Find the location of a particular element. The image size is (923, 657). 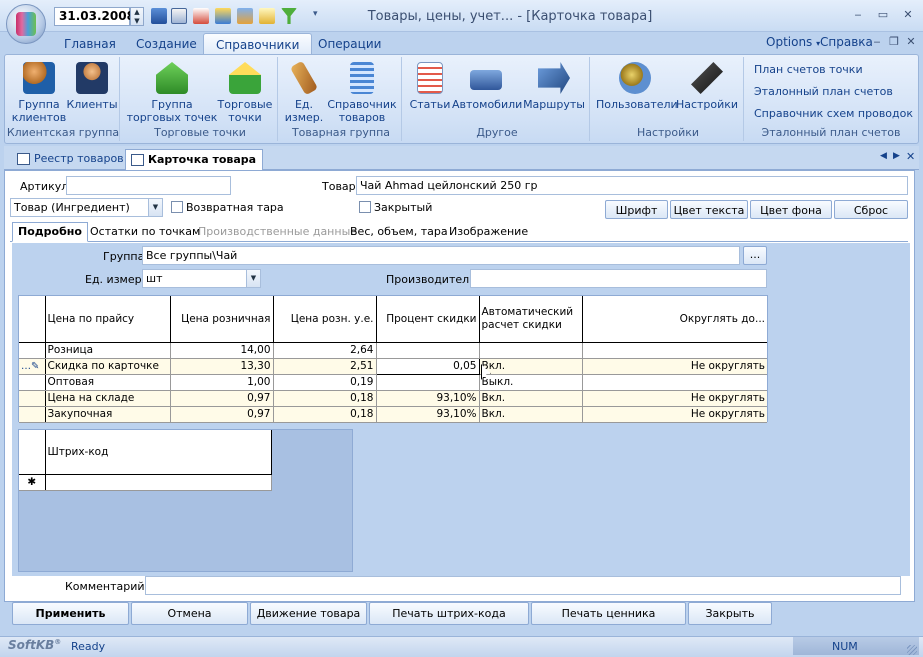

col-header-barcode: Штрих-код is located at coordinates (158, 452).